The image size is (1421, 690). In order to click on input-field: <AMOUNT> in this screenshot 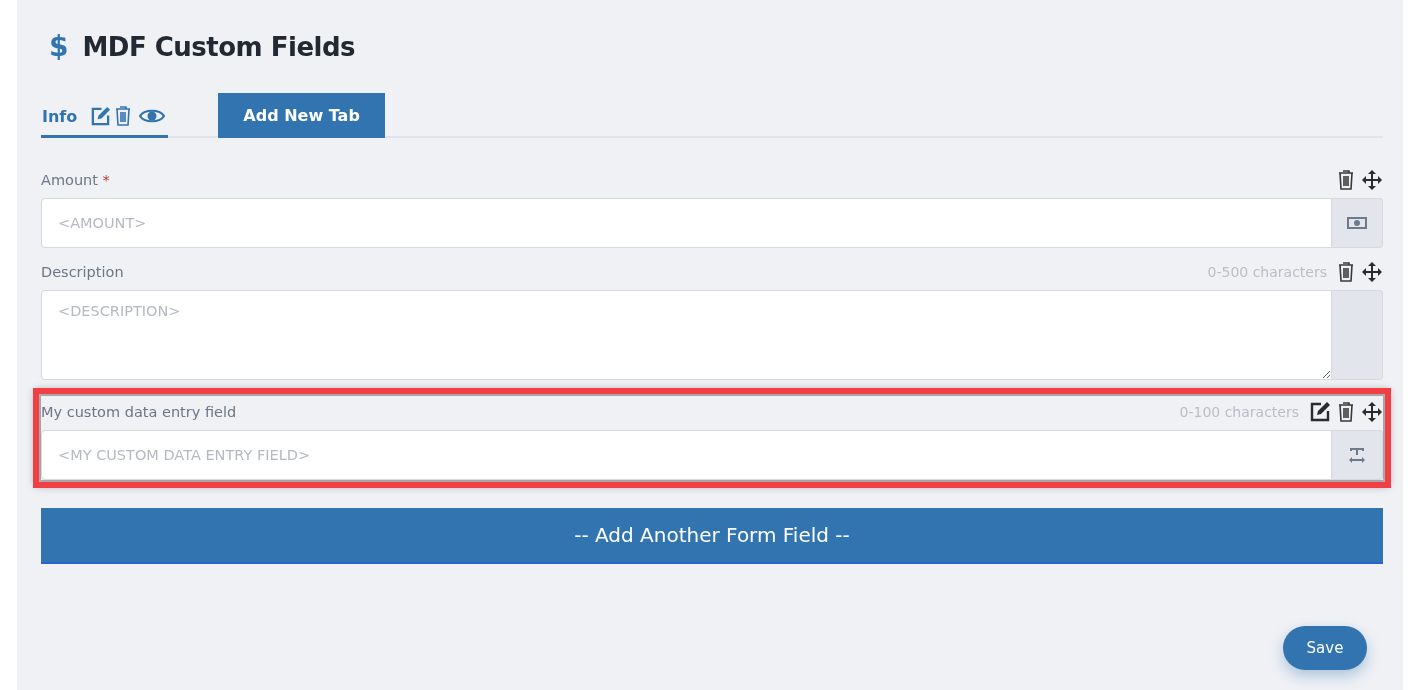, I will do `click(686, 223)`.